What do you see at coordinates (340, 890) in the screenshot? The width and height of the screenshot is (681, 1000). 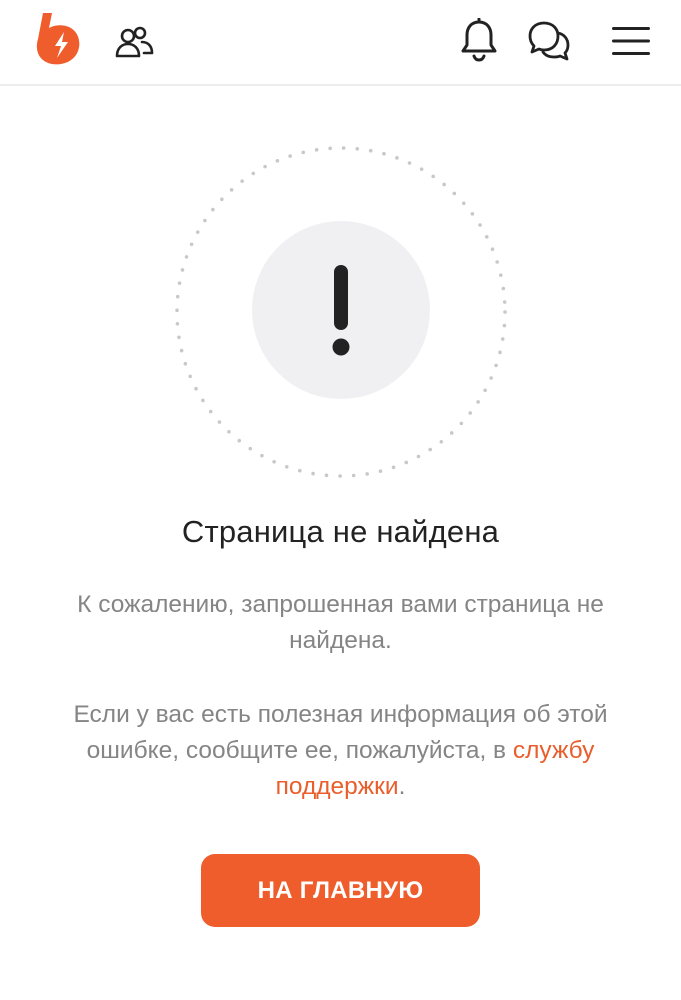 I see `home-button: НА ГЛАВНУЮ` at bounding box center [340, 890].